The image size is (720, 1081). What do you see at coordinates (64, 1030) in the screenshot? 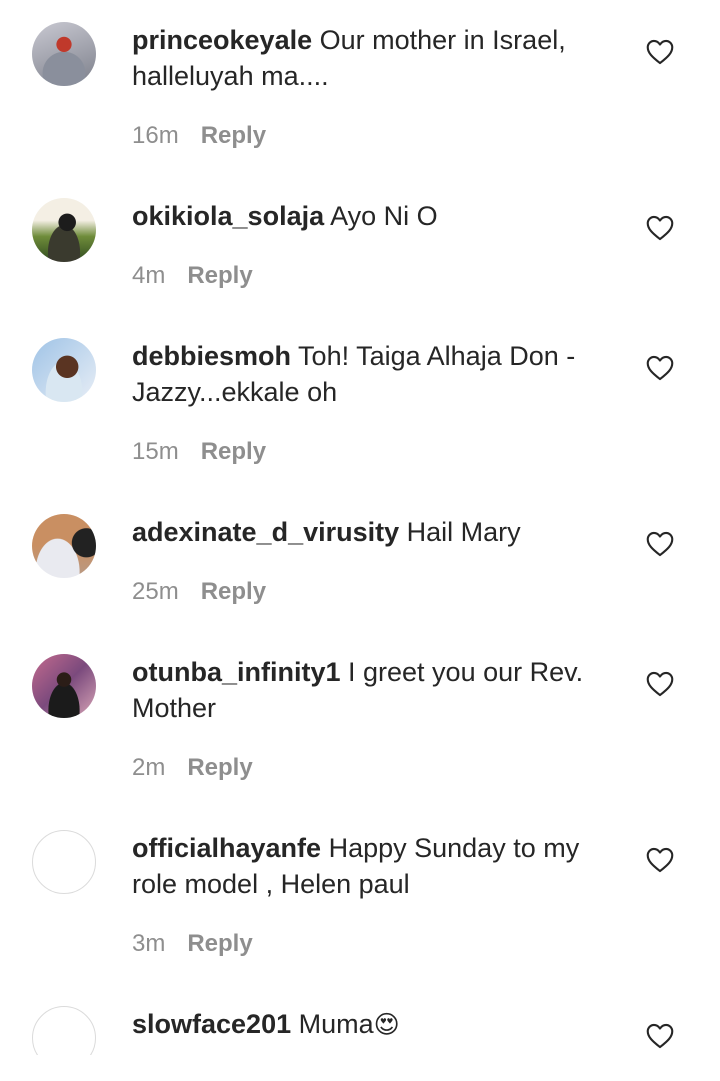
I see `avatar` at bounding box center [64, 1030].